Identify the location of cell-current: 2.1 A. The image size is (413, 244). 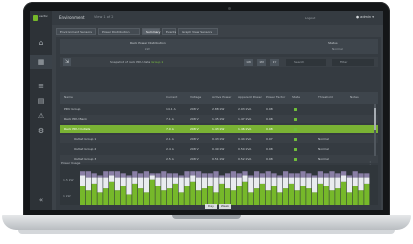
(170, 139).